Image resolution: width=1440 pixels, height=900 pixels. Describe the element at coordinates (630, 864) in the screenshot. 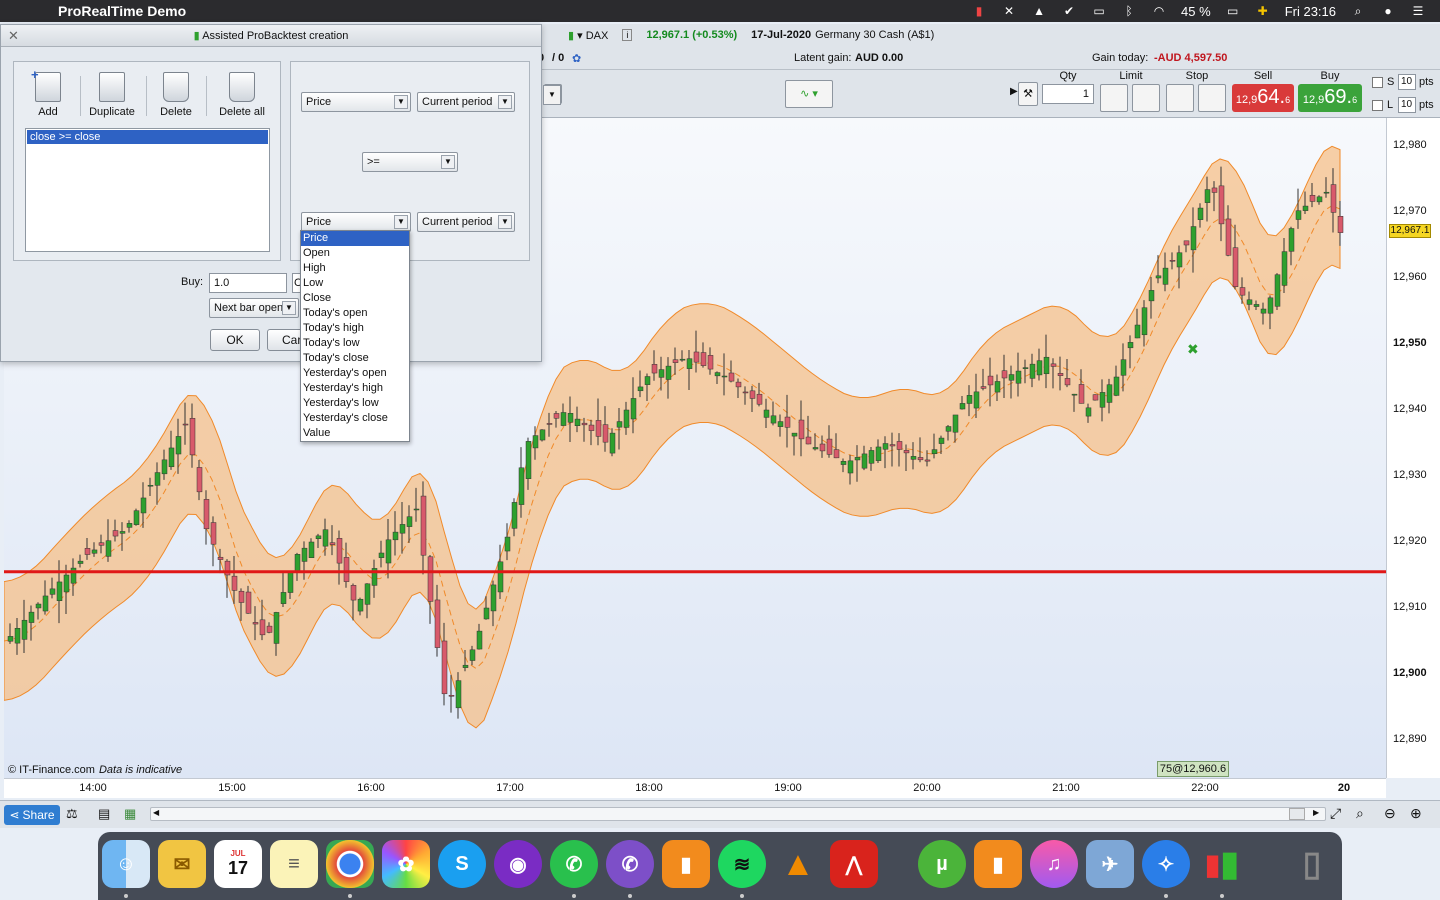

I see `viber-icon: ✆` at that location.